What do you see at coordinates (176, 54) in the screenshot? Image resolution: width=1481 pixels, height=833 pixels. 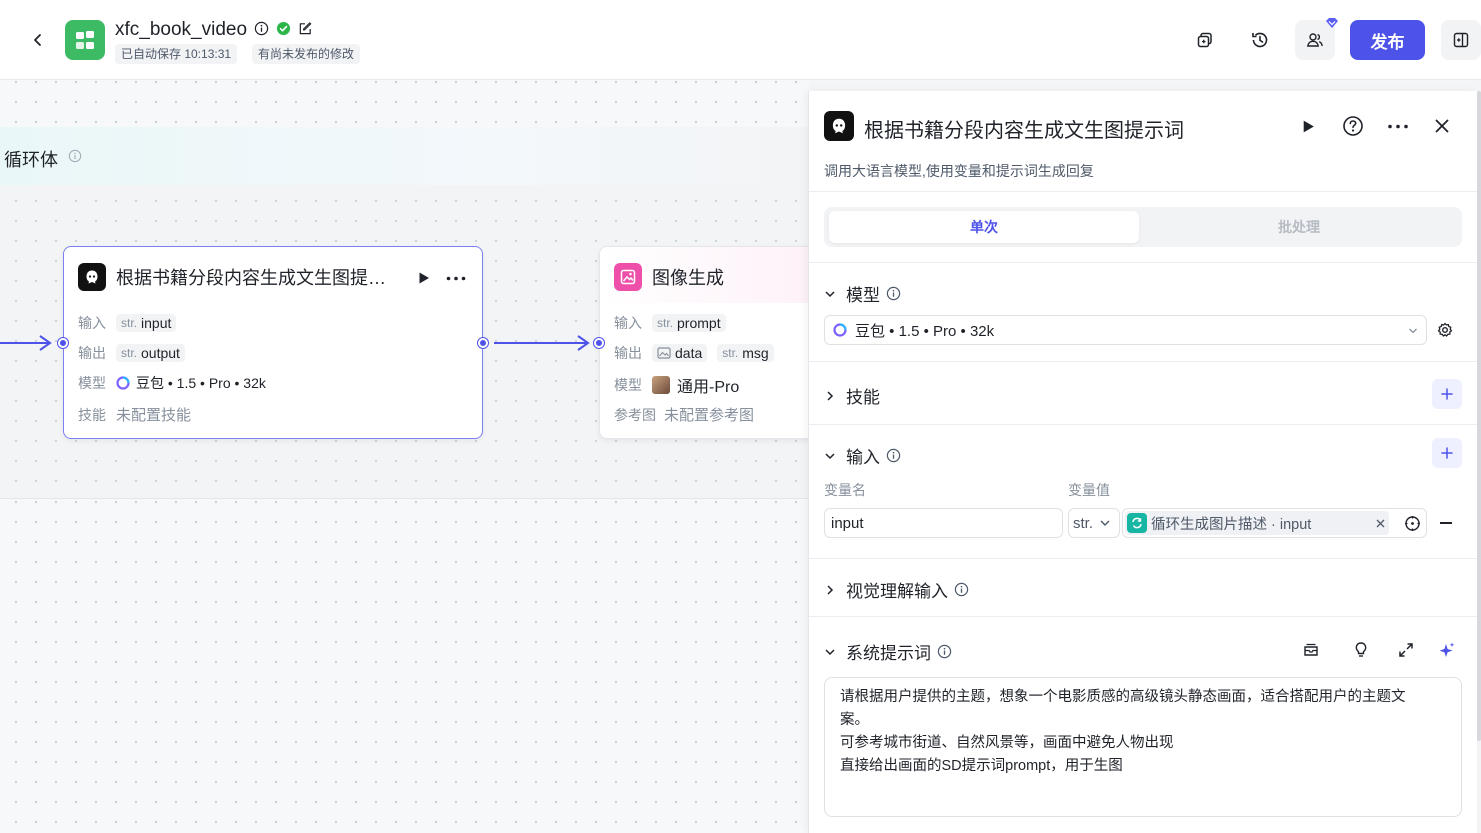 I see `autosave-status: 已自动保存 10:13:31` at bounding box center [176, 54].